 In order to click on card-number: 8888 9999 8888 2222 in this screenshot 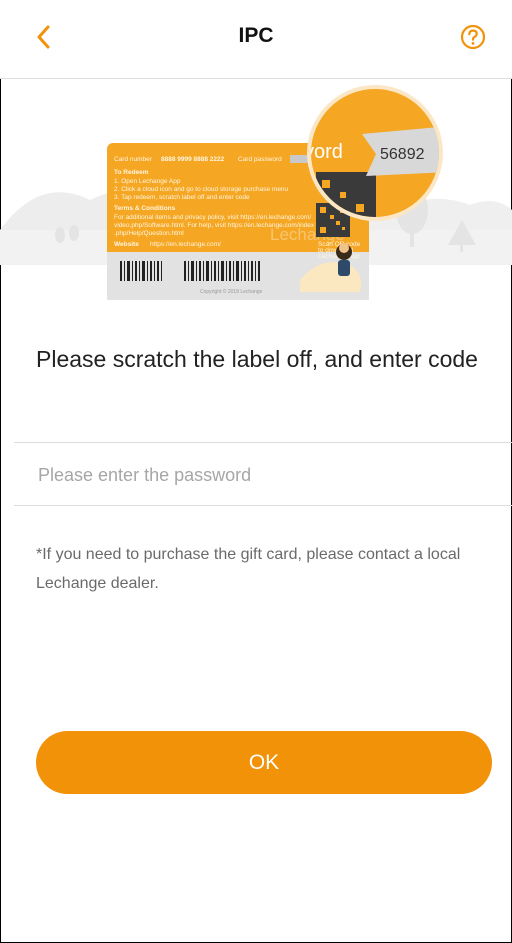, I will do `click(193, 159)`.